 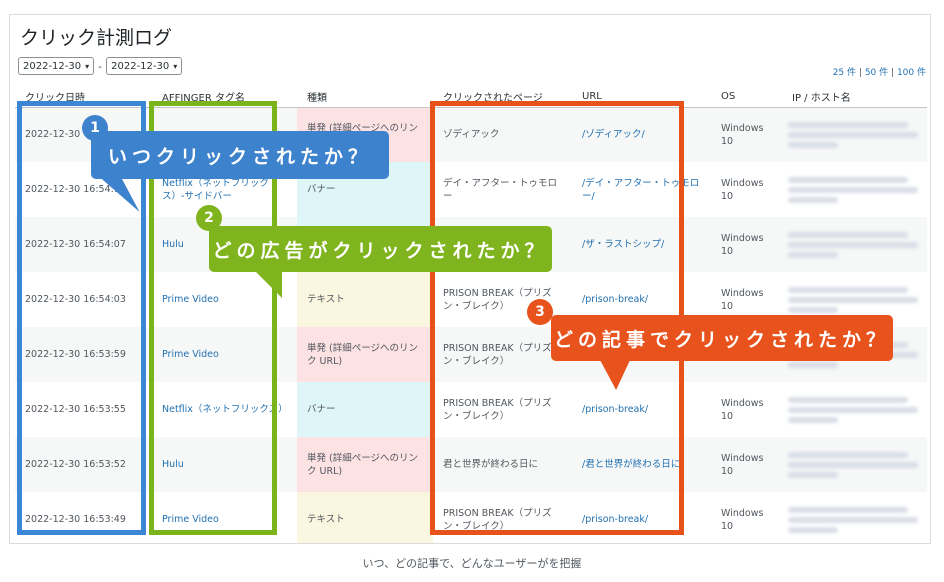 I want to click on cell-type: バナー, so click(x=365, y=409).